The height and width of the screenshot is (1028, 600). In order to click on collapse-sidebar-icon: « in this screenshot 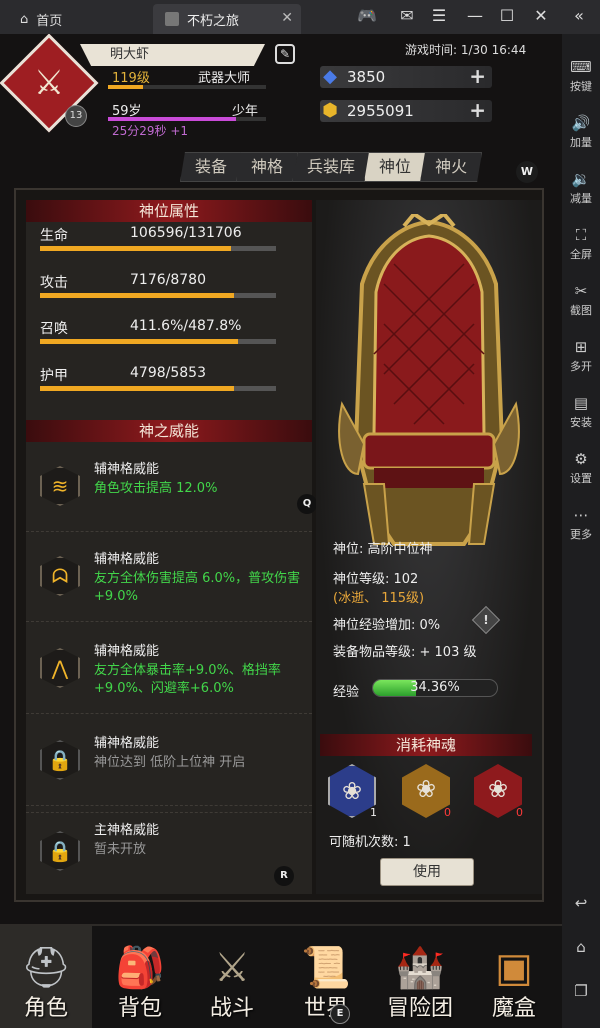, I will do `click(579, 15)`.